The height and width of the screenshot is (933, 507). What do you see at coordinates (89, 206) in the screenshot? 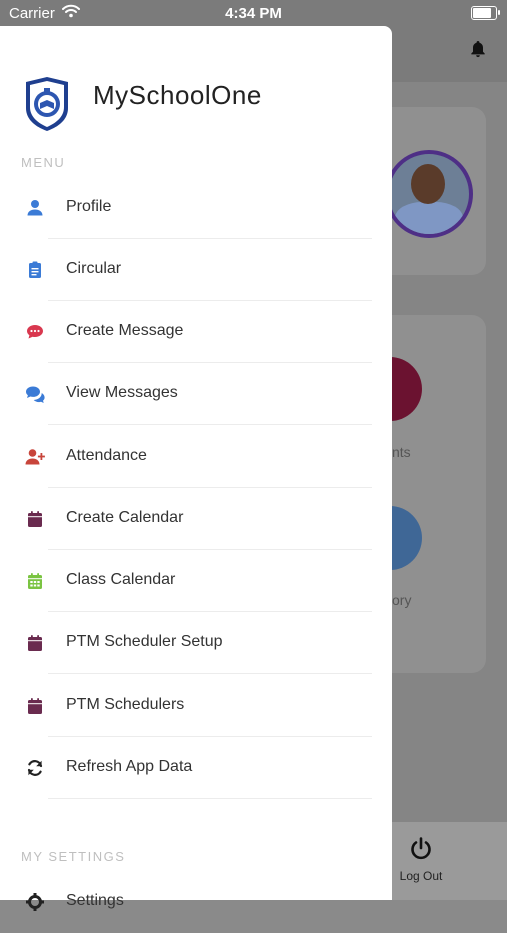
I see `menu-item-label: Profile` at bounding box center [89, 206].